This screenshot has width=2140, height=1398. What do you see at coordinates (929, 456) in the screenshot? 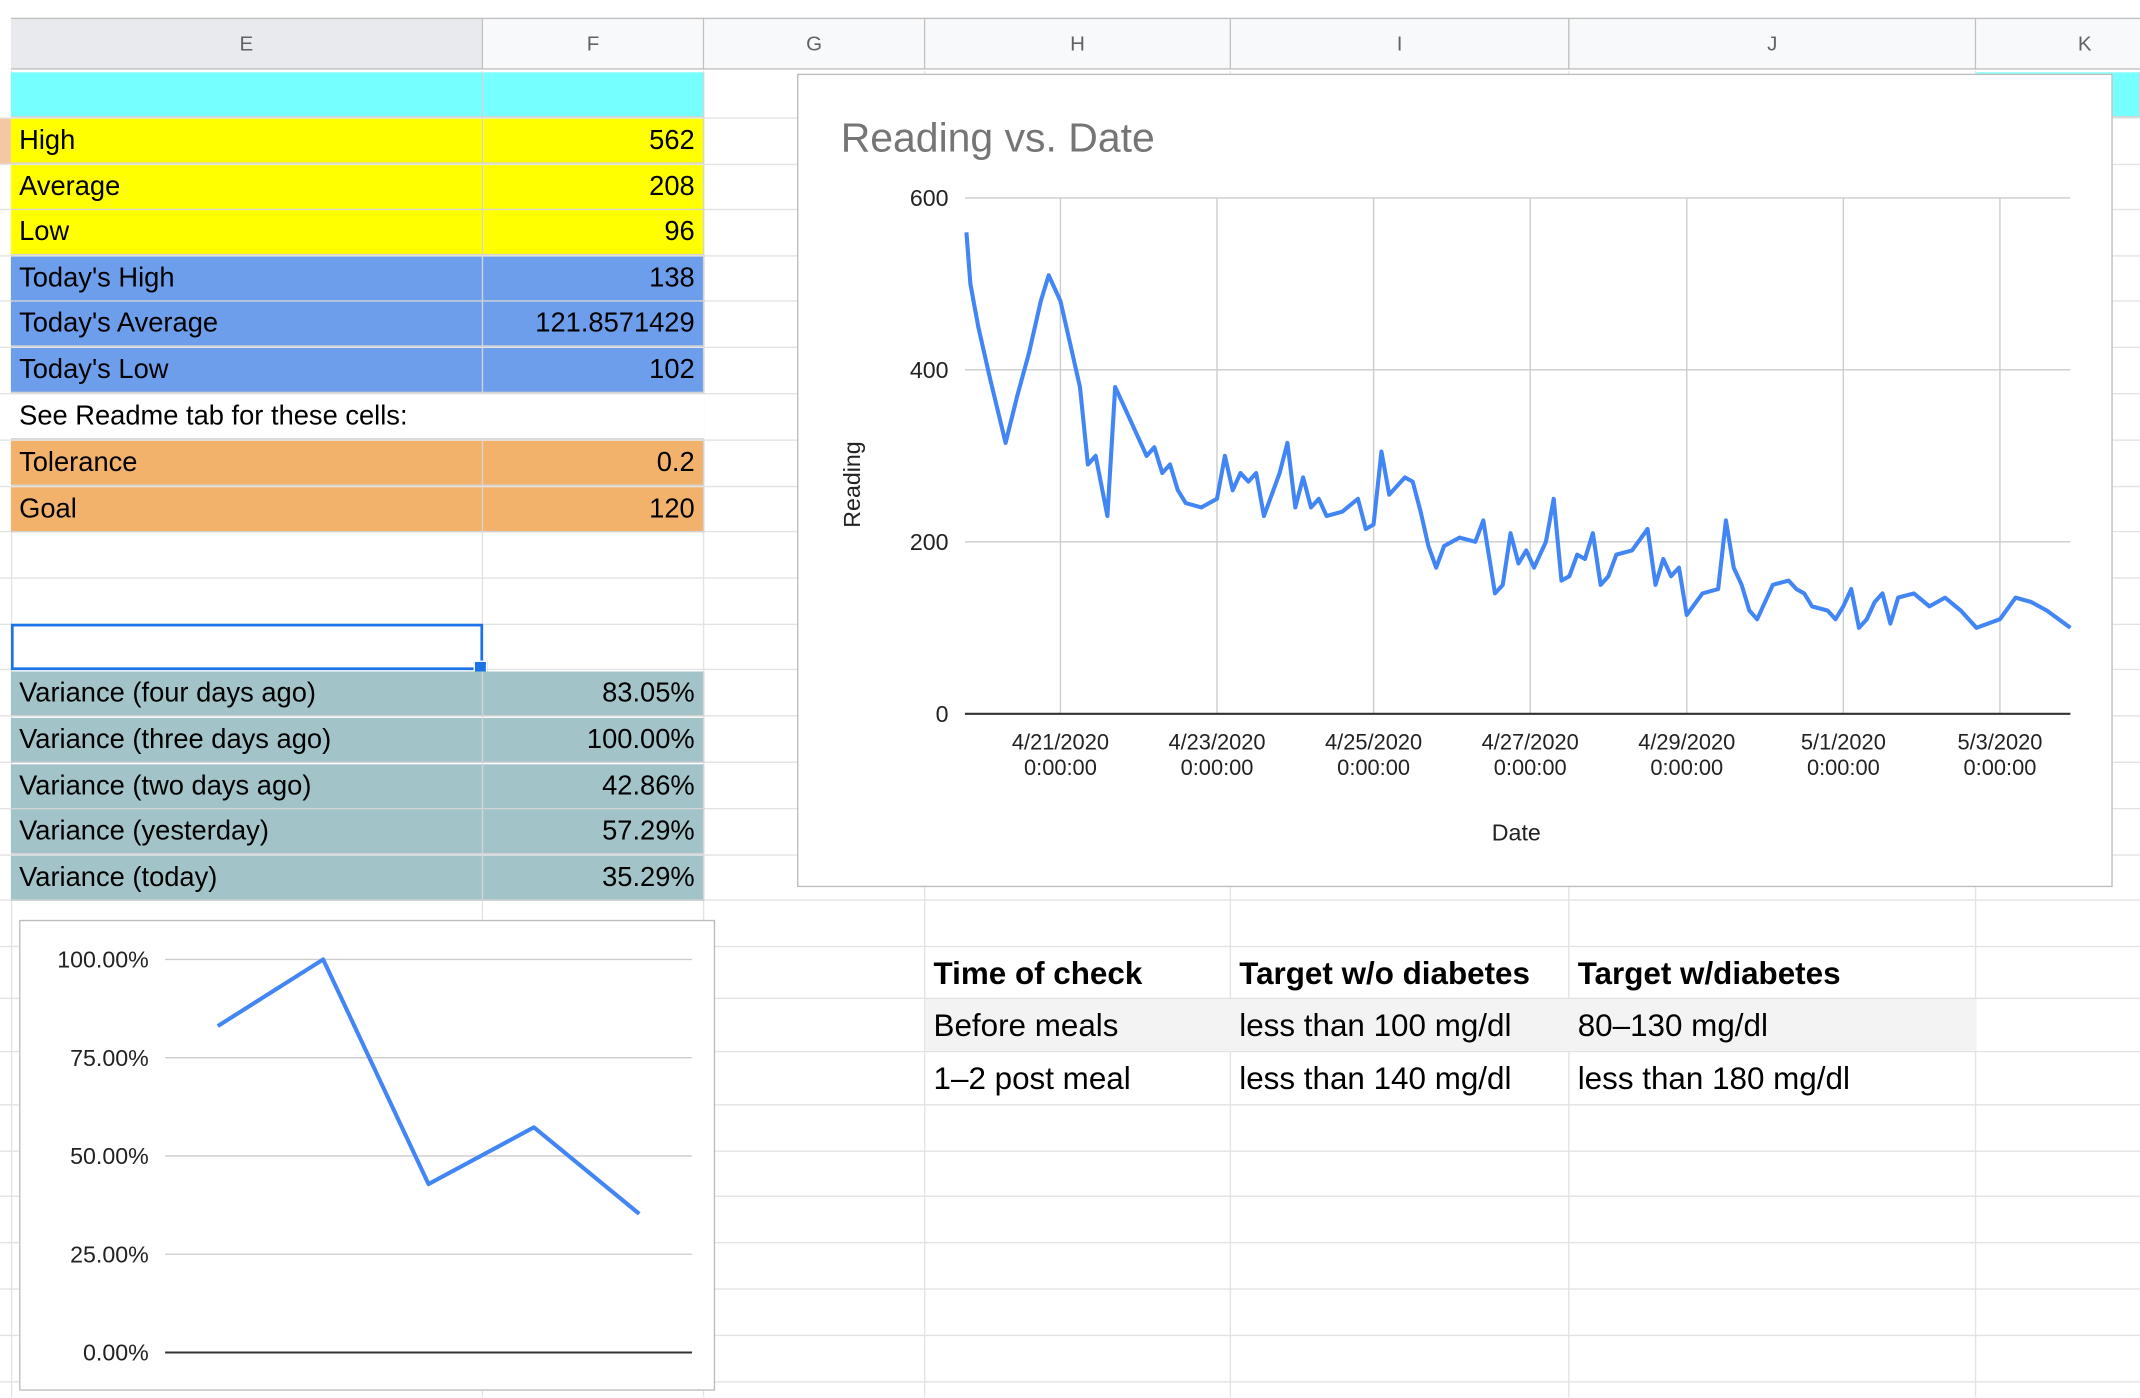
I see `reading-chart-y-ticks: 0 200 400 600` at bounding box center [929, 456].